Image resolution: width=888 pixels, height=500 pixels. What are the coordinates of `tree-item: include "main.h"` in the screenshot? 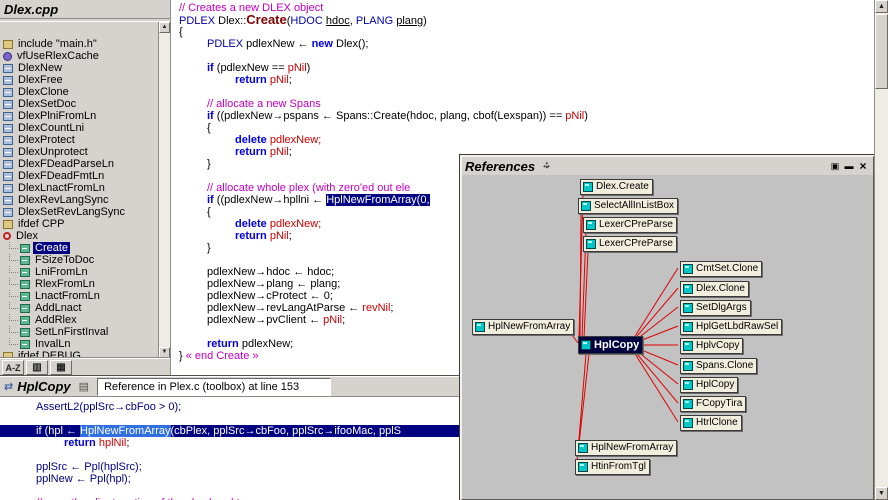 It's located at (79, 44).